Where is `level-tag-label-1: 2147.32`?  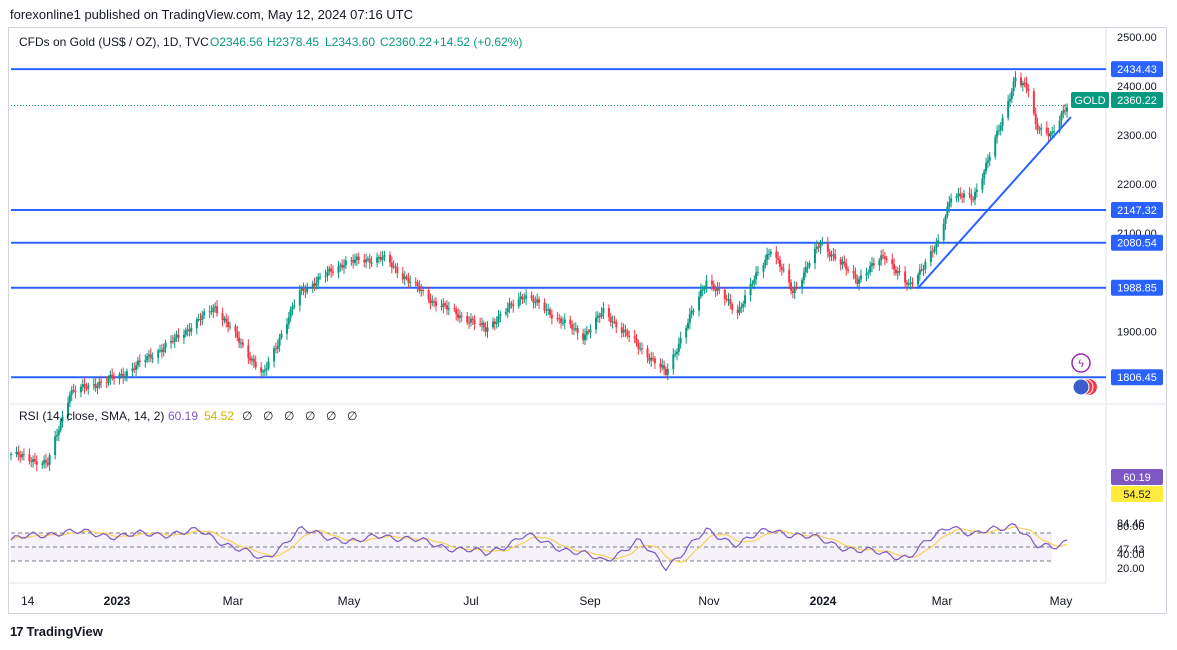 level-tag-label-1: 2147.32 is located at coordinates (1137, 211).